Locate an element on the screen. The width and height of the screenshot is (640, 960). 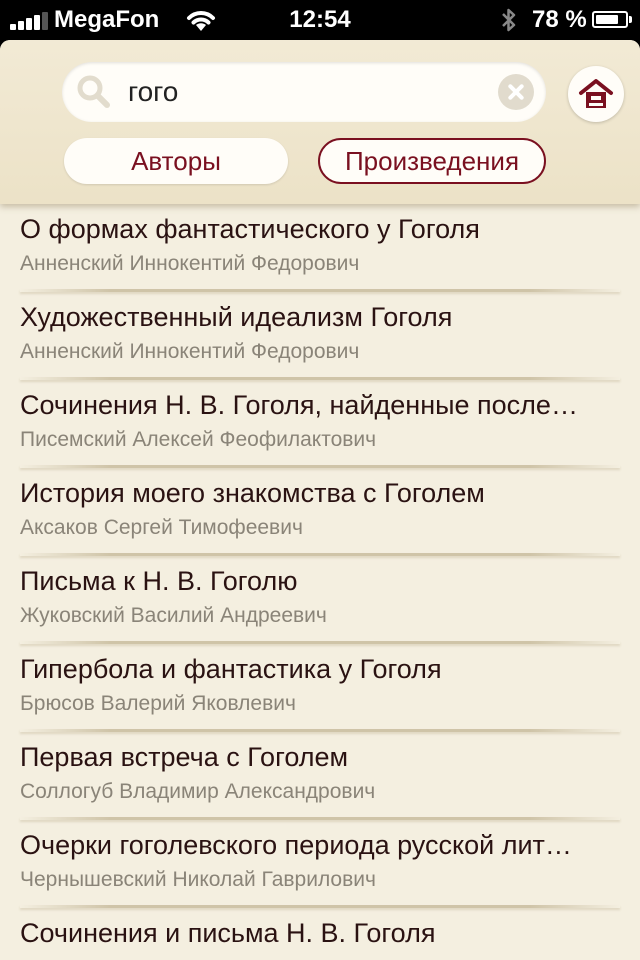
list-item: Сочинения и письма Н. В. Гоголя is located at coordinates (320, 934).